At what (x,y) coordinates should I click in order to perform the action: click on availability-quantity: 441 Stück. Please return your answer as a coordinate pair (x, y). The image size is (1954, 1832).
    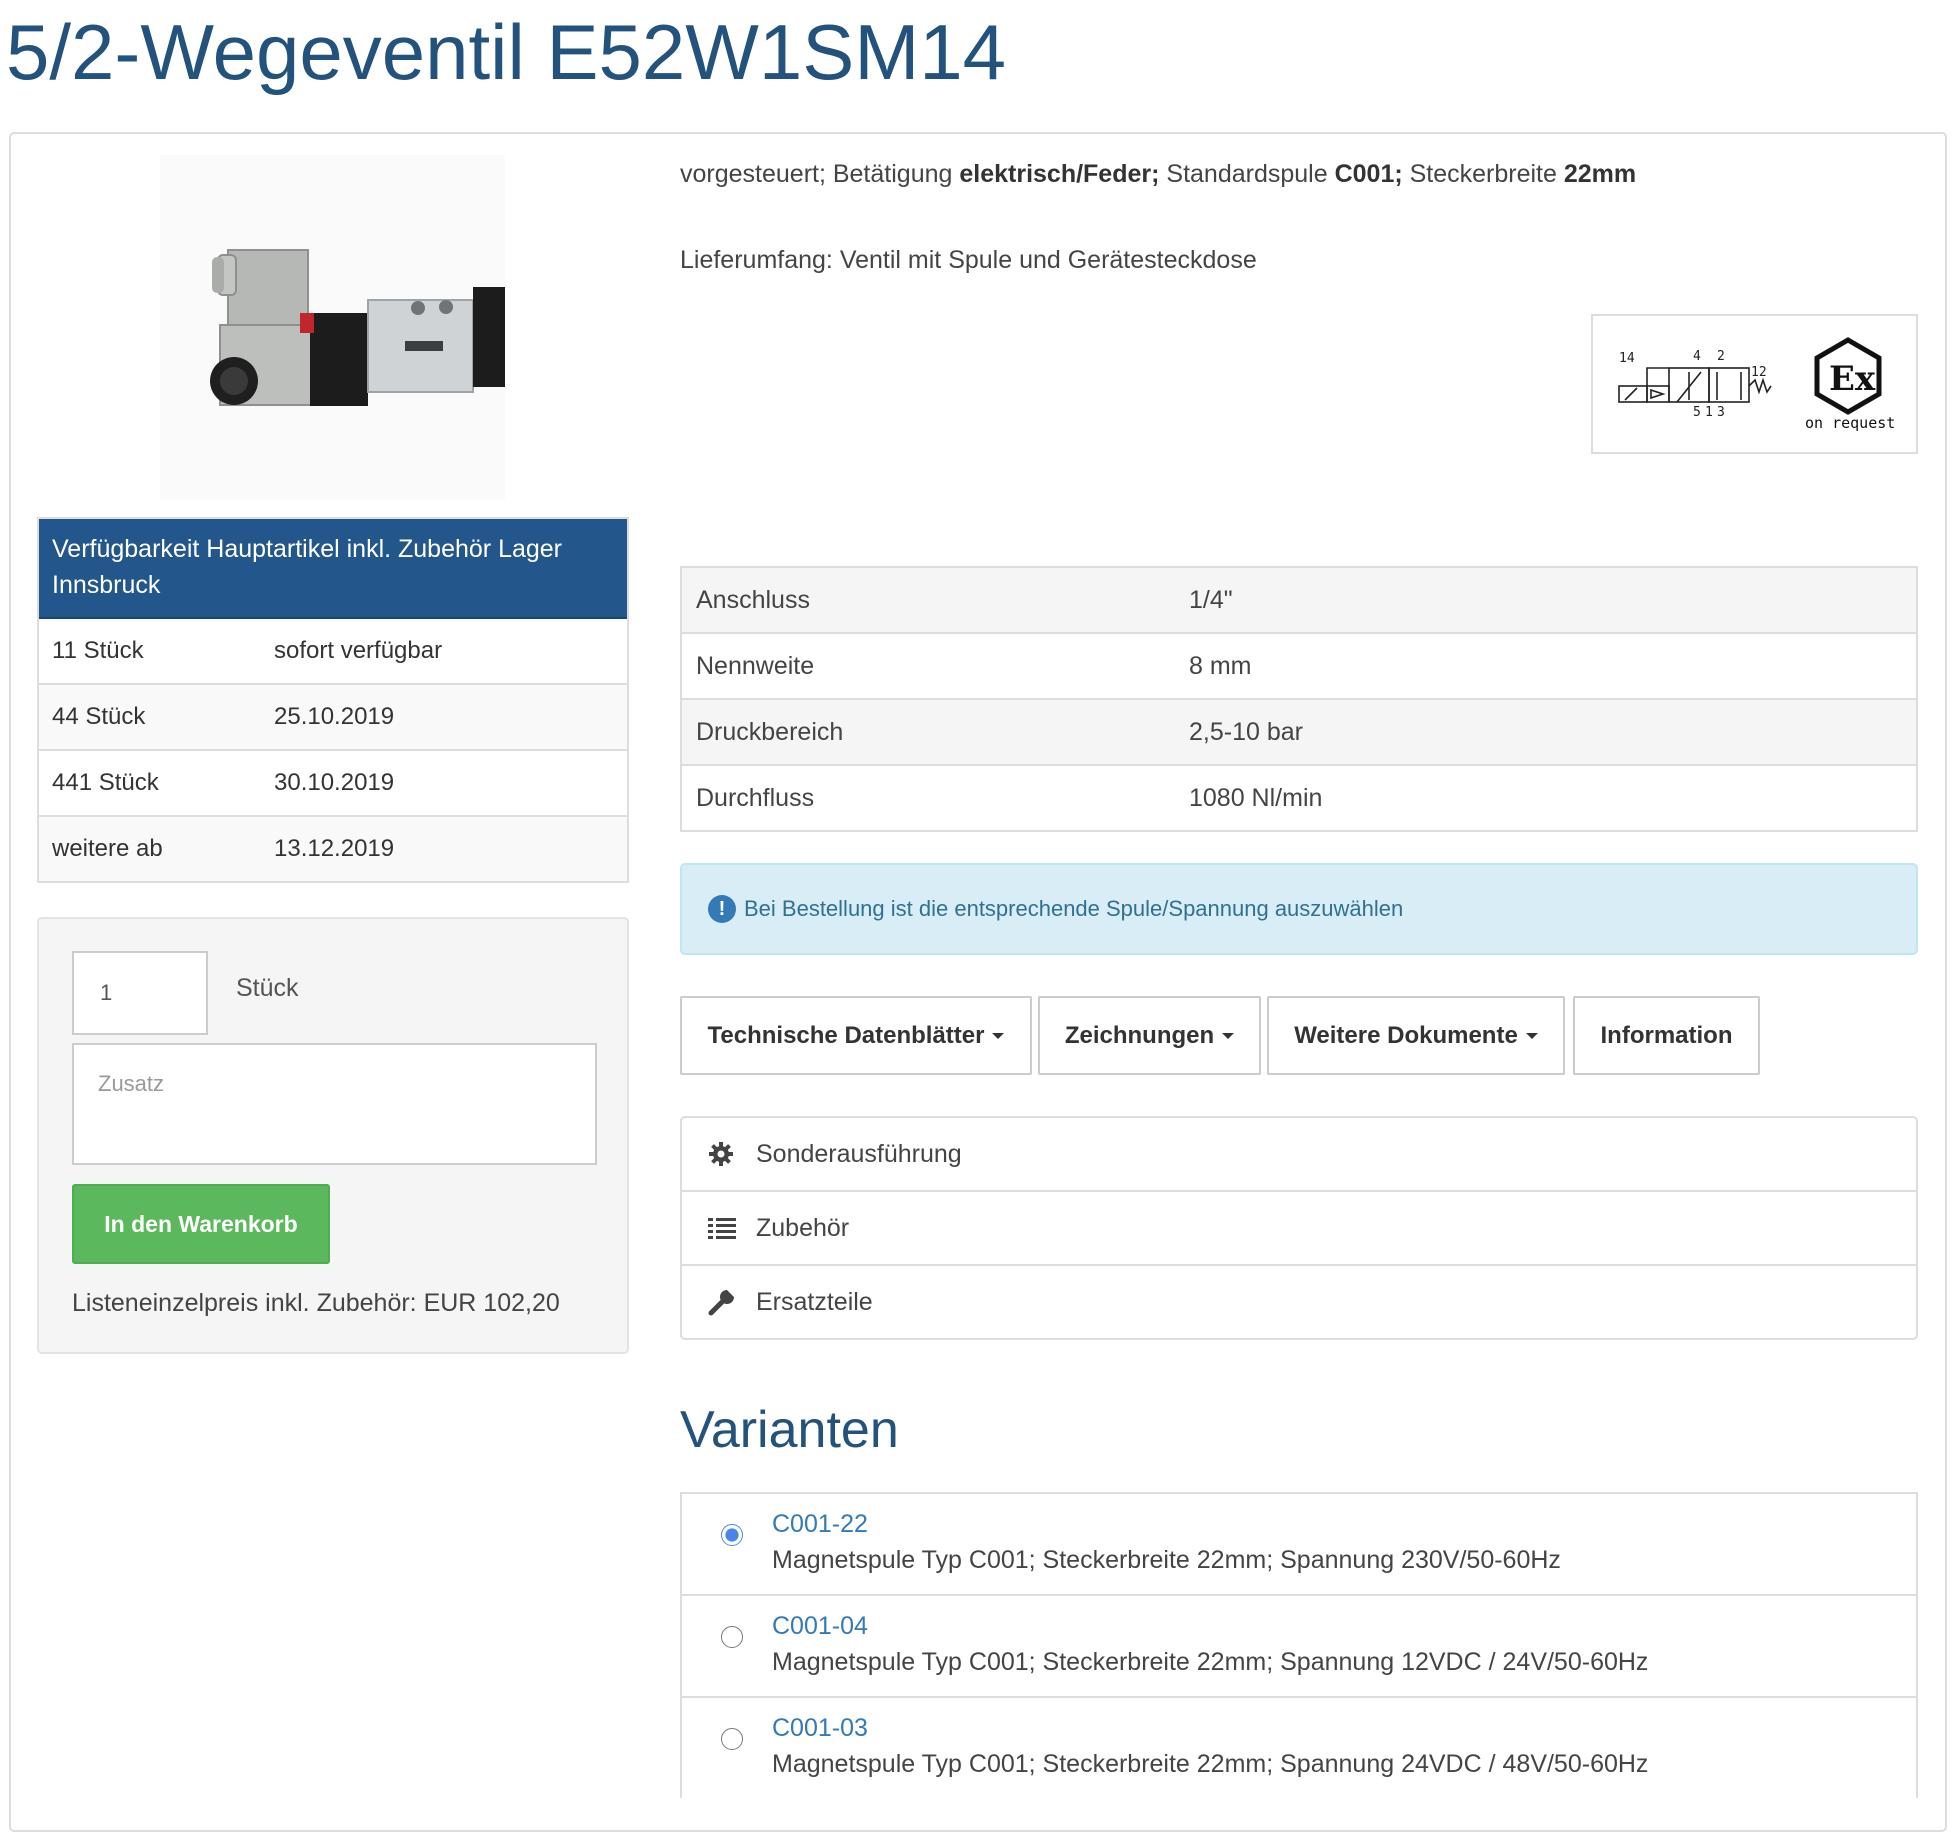
    Looking at the image, I should click on (105, 782).